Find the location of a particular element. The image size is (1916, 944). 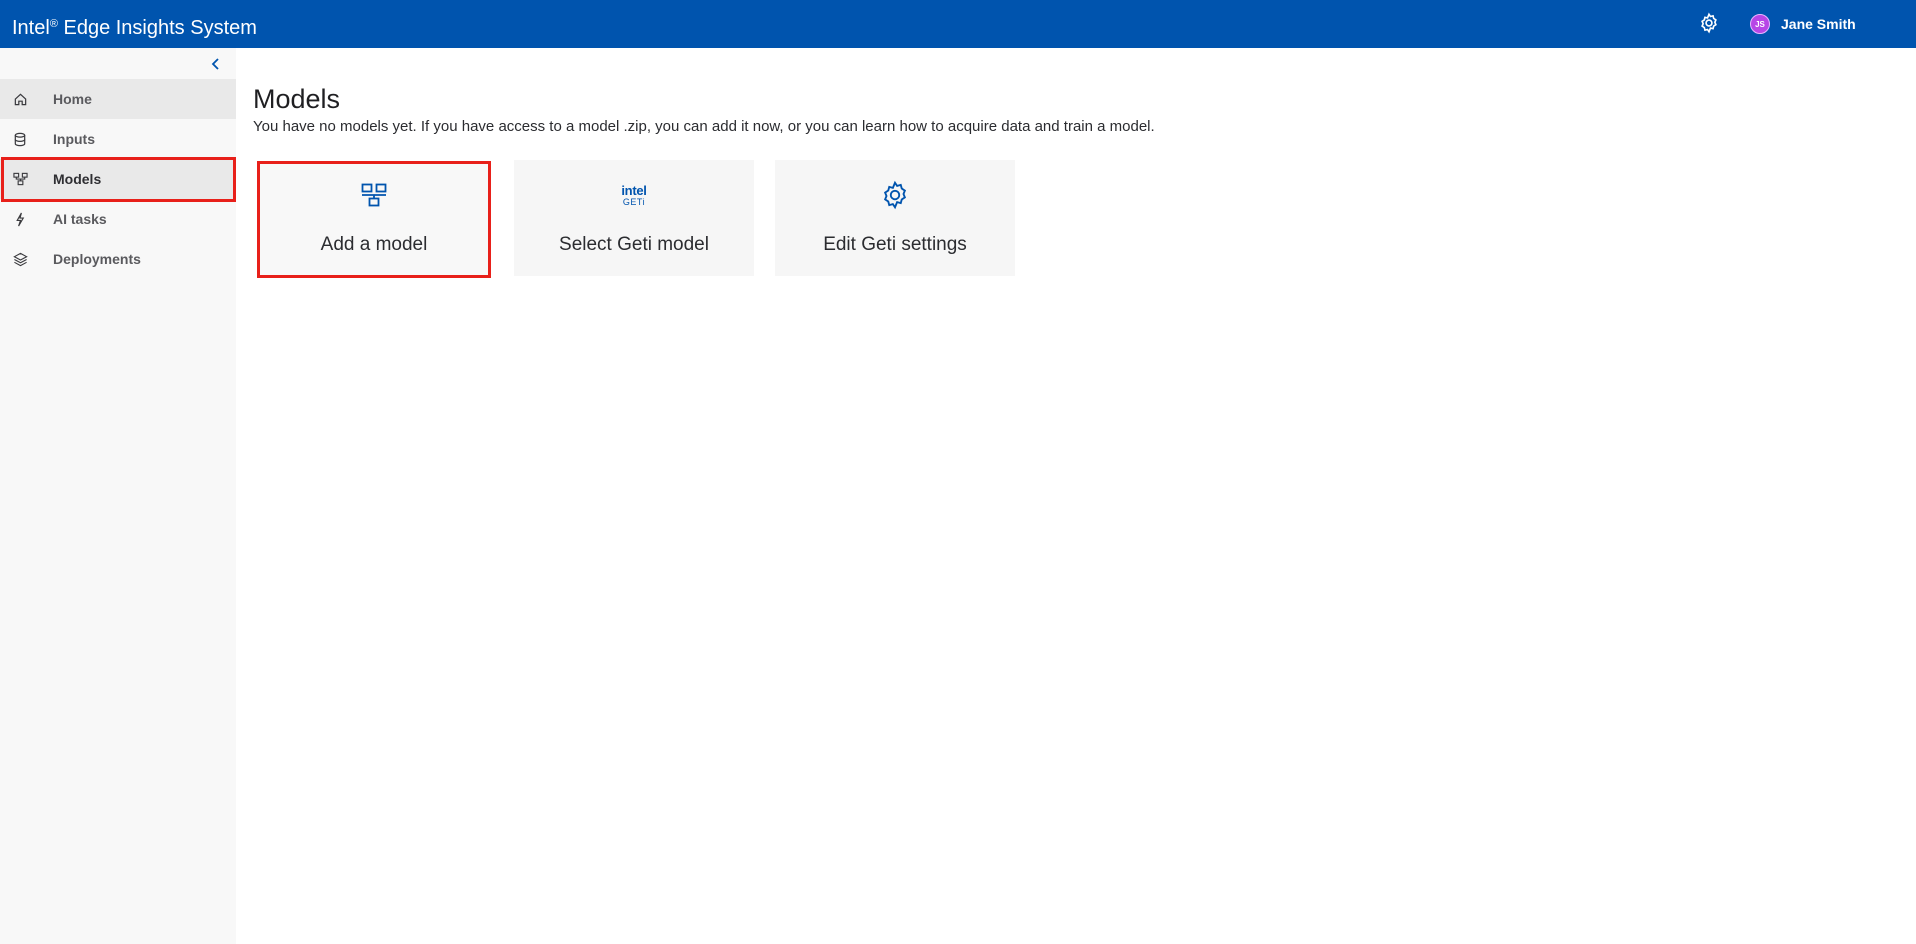

sidebar-collapse-button is located at coordinates (216, 64).